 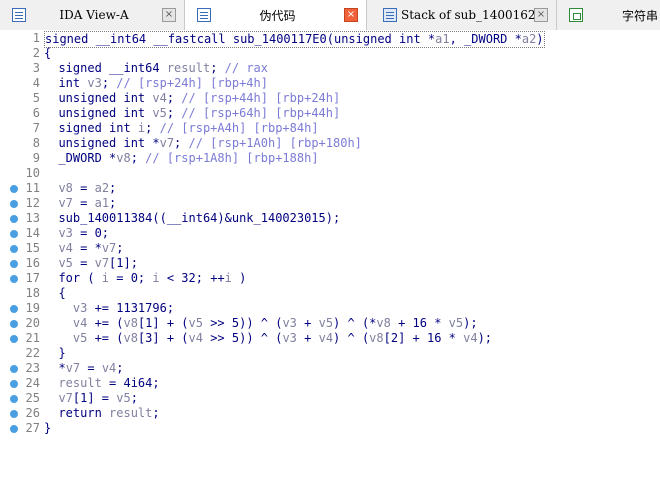 What do you see at coordinates (204, 15) in the screenshot?
I see `pseudocode-icon` at bounding box center [204, 15].